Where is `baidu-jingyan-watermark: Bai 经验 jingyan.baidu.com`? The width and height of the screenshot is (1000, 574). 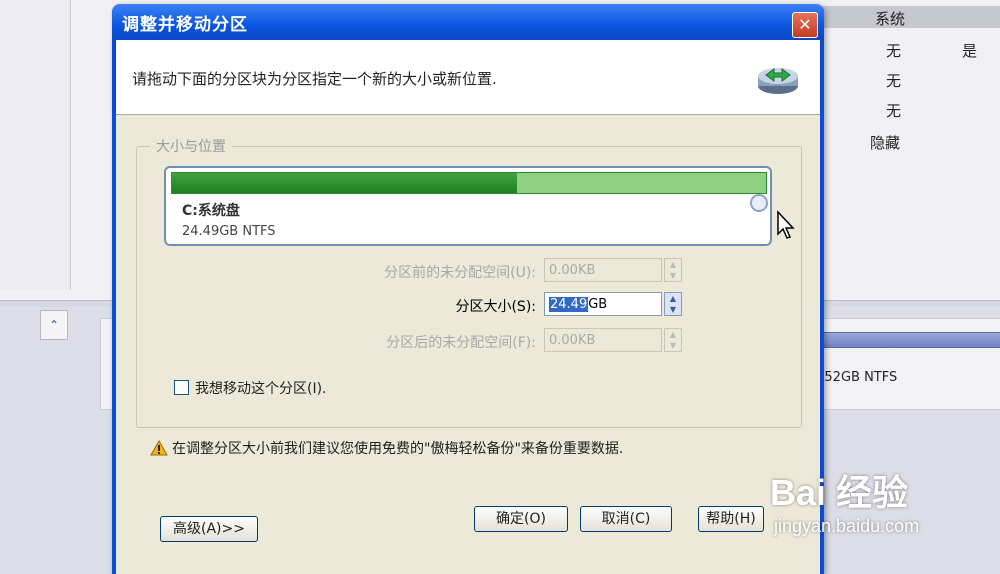
baidu-jingyan-watermark: Bai 经验 jingyan.baidu.com is located at coordinates (885, 501).